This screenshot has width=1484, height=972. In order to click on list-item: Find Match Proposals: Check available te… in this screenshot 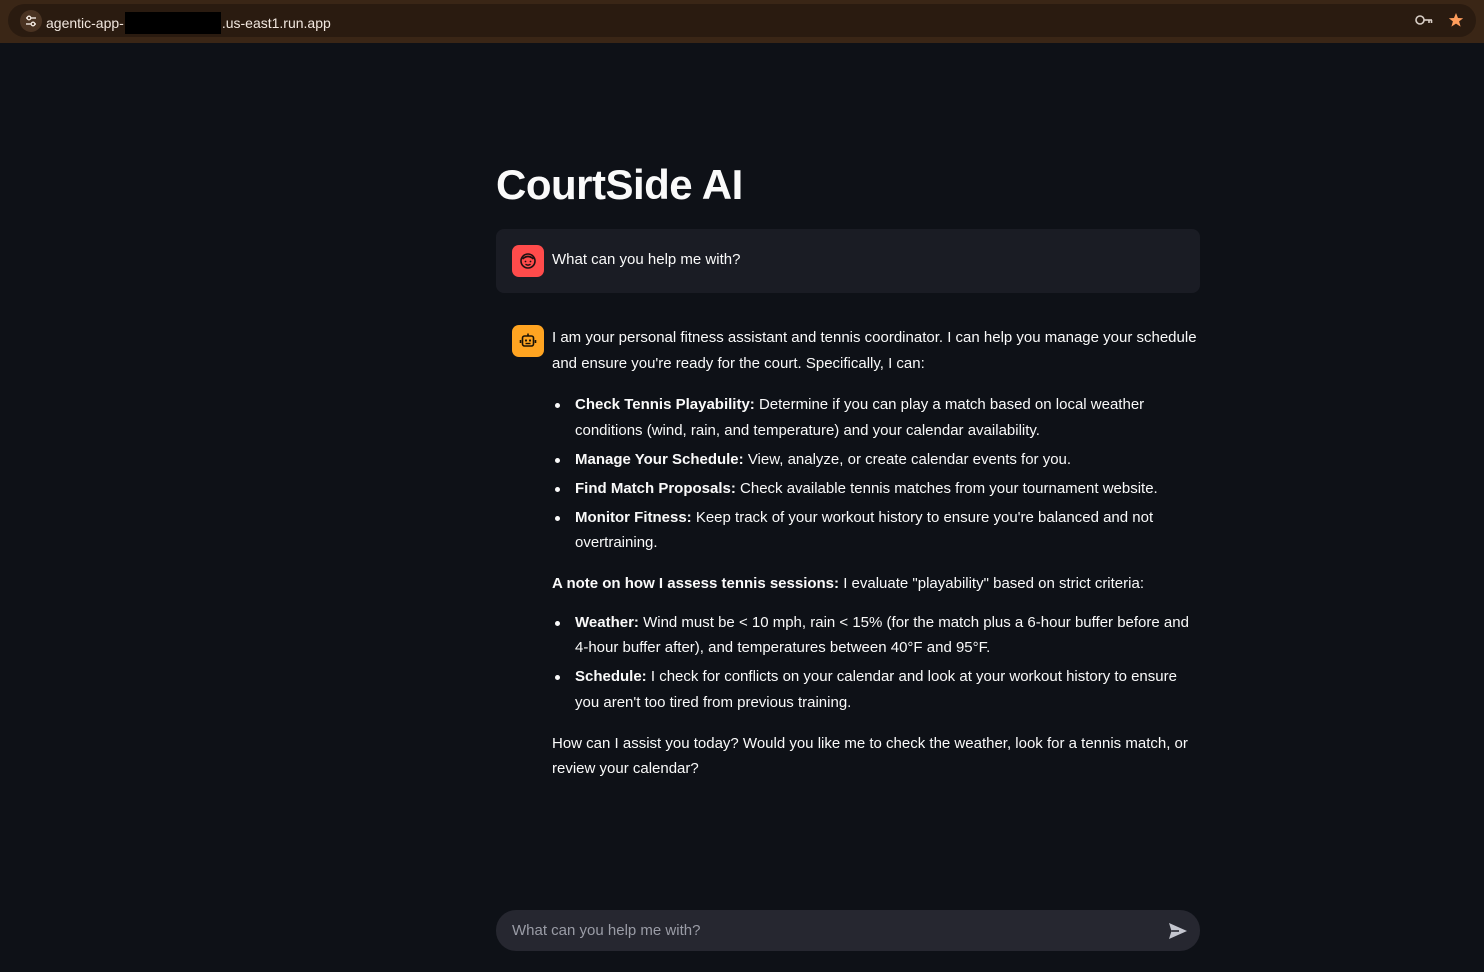, I will do `click(875, 489)`.